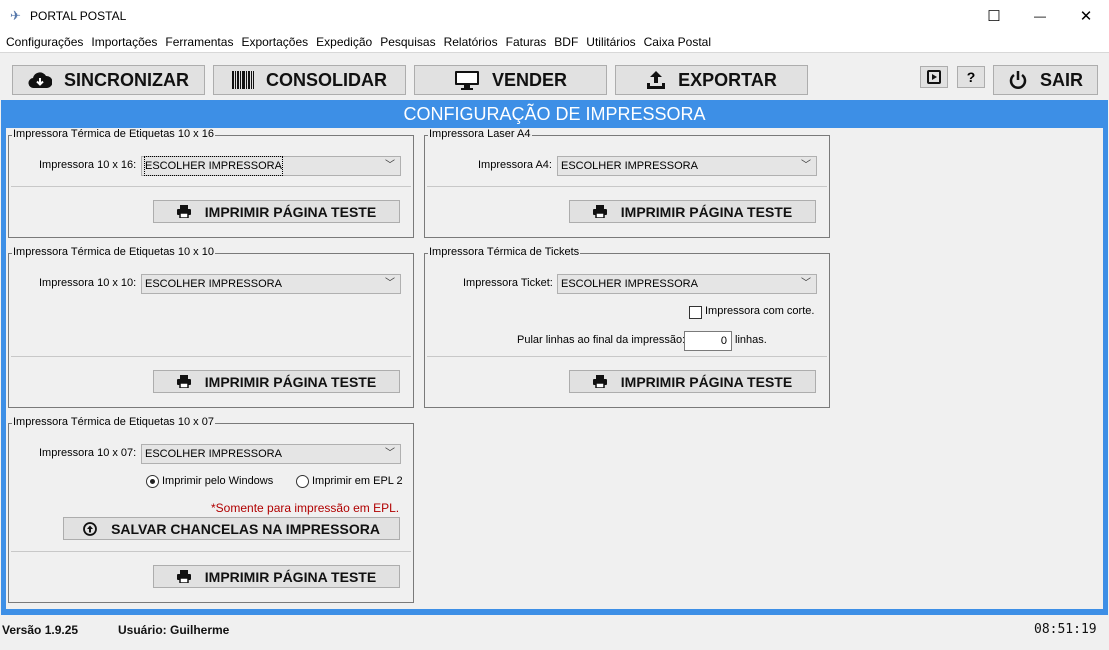 The height and width of the screenshot is (650, 1109). I want to click on printer-a4-value: ESCOLHER IMPRESSORA, so click(629, 166).